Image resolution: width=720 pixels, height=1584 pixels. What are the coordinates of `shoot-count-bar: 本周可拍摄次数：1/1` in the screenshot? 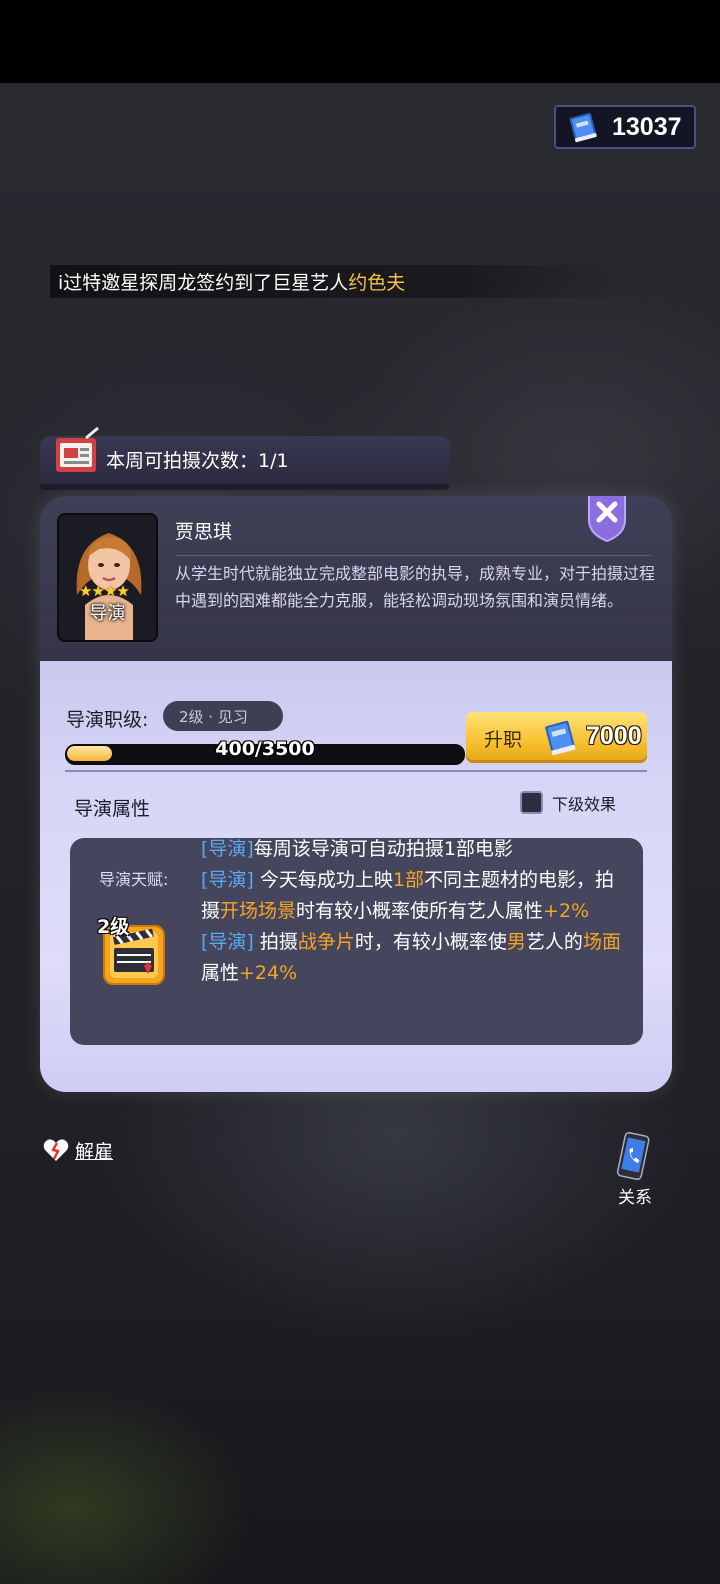 It's located at (245, 455).